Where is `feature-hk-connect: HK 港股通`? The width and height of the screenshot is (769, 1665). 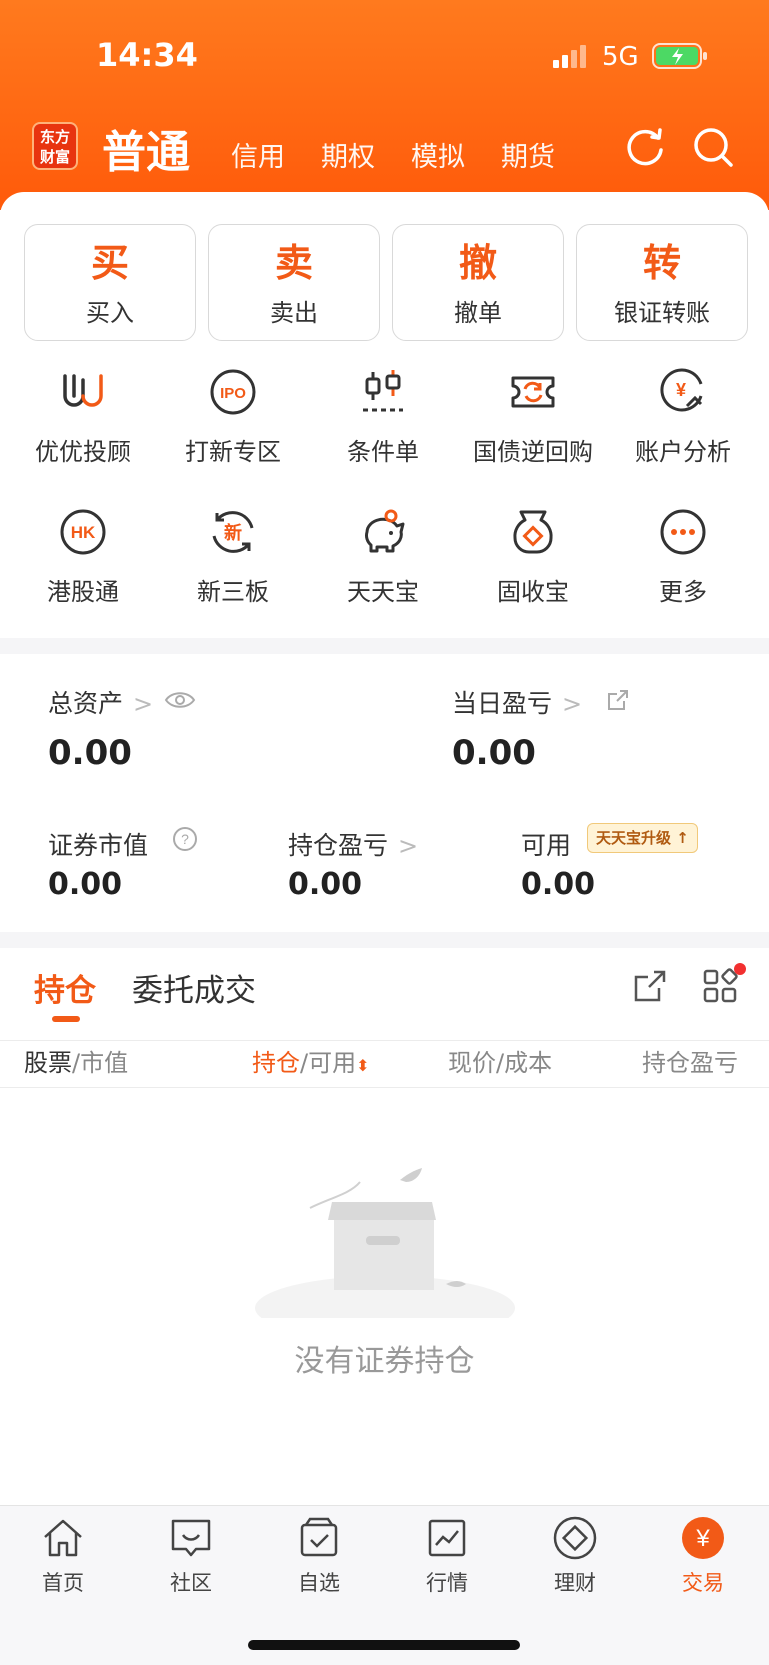 feature-hk-connect: HK 港股通 is located at coordinates (83, 556).